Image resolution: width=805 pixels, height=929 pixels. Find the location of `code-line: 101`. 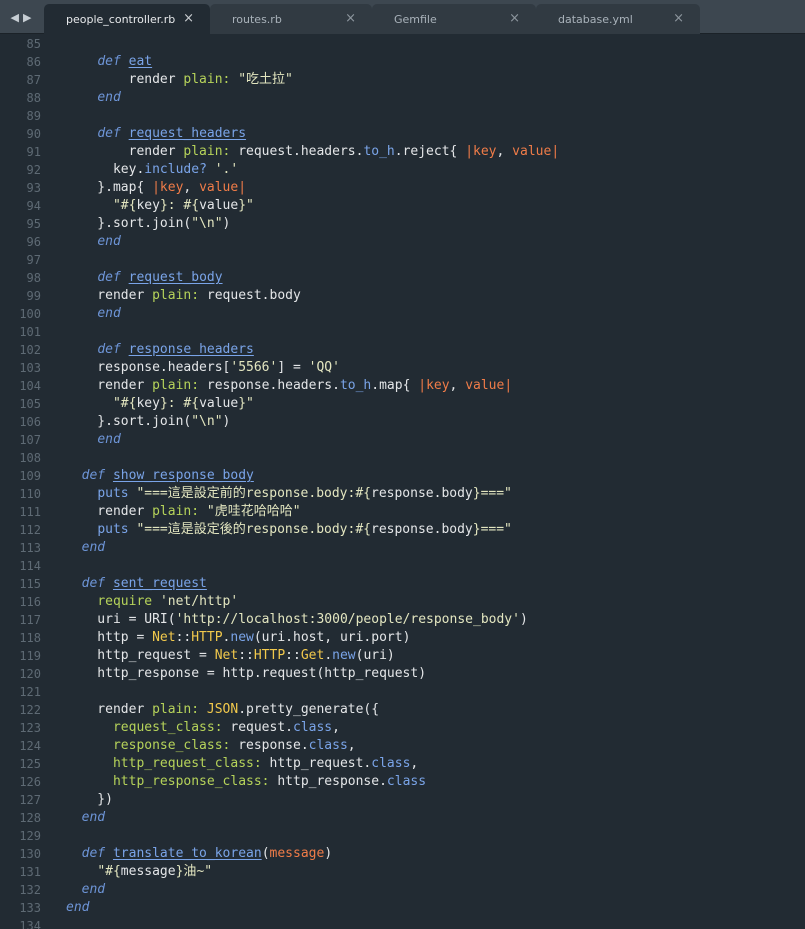

code-line: 101 is located at coordinates (402, 332).